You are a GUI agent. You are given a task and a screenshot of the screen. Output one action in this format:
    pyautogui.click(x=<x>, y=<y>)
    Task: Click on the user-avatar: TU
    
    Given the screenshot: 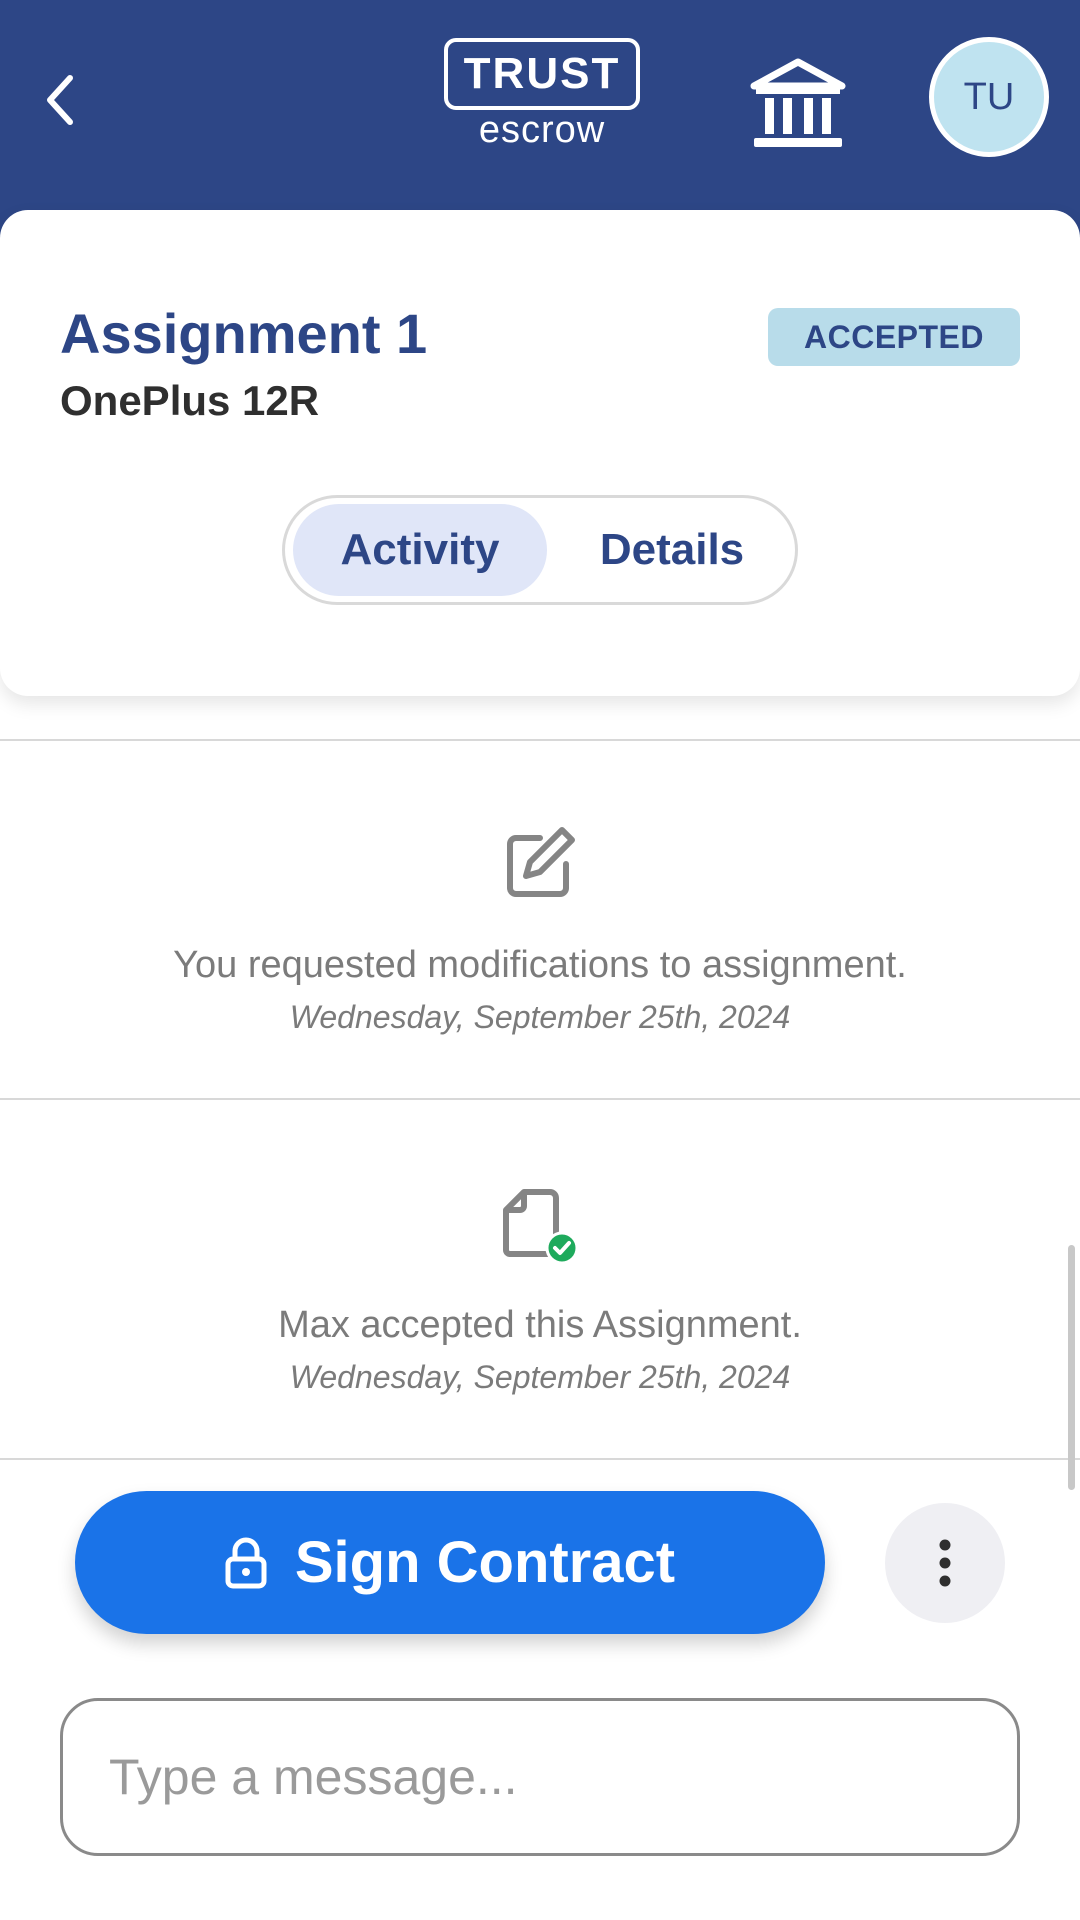 What is the action you would take?
    pyautogui.click(x=989, y=97)
    